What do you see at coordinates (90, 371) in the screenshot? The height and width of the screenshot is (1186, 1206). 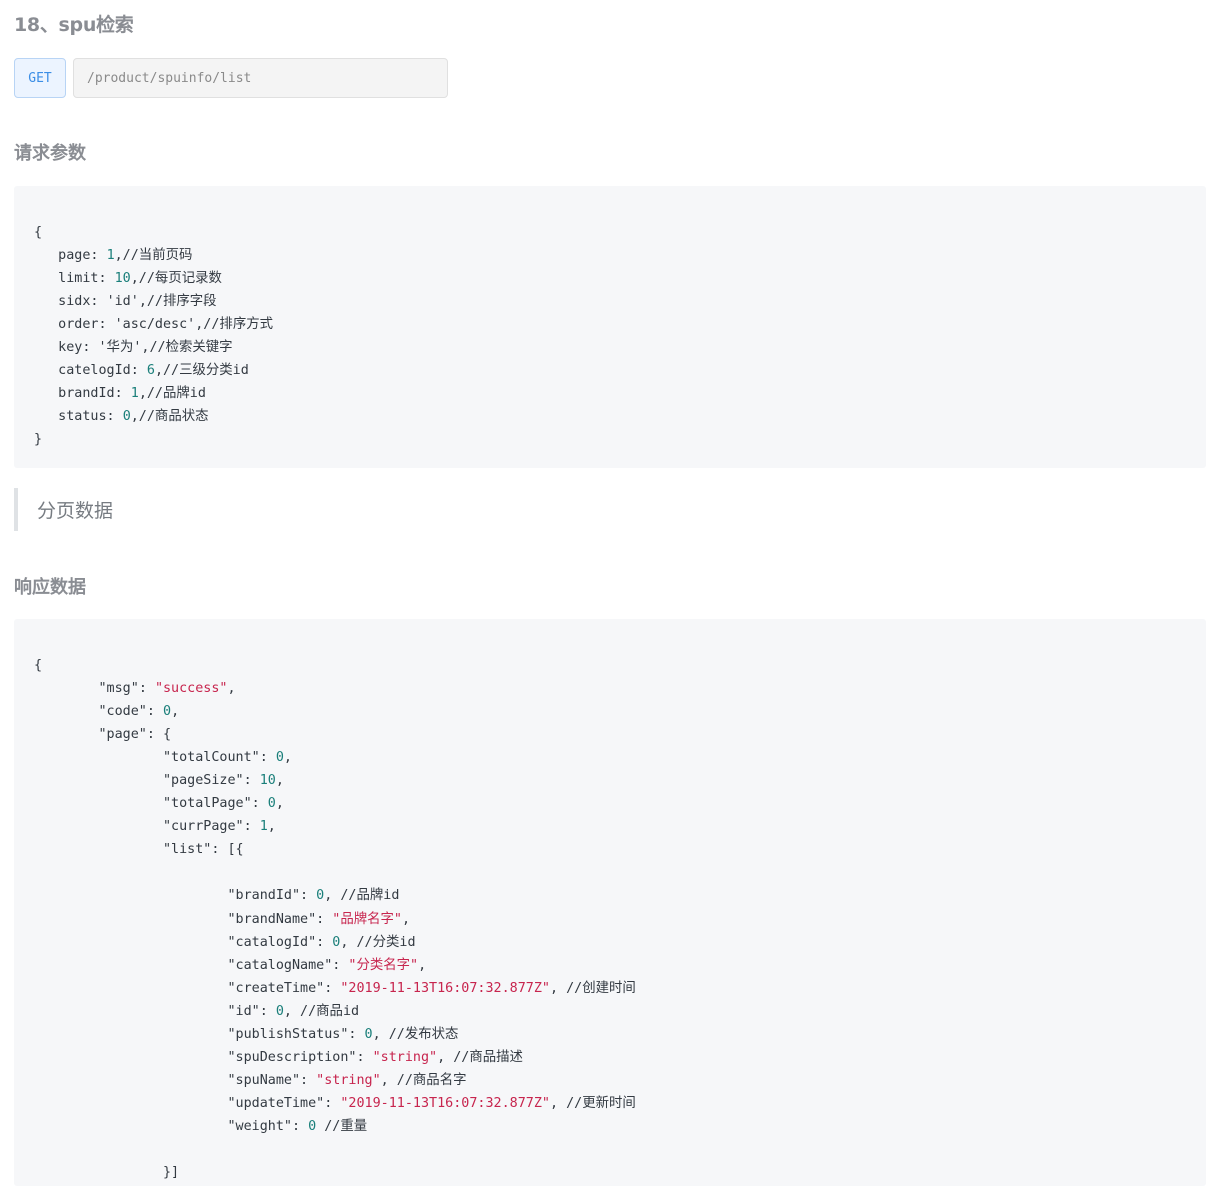 I see `code-token: catelogId:` at bounding box center [90, 371].